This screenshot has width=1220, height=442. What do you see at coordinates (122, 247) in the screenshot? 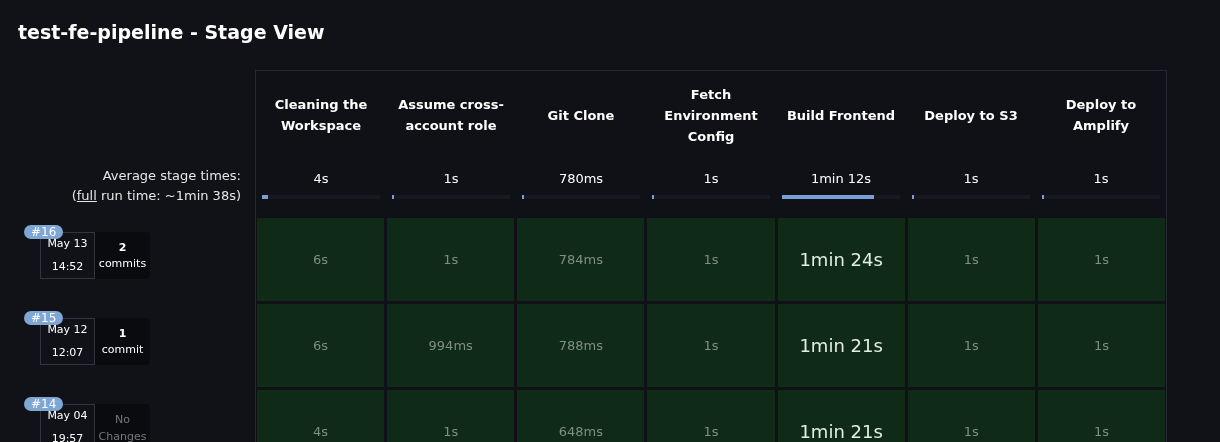
I see `commit-count: 2` at bounding box center [122, 247].